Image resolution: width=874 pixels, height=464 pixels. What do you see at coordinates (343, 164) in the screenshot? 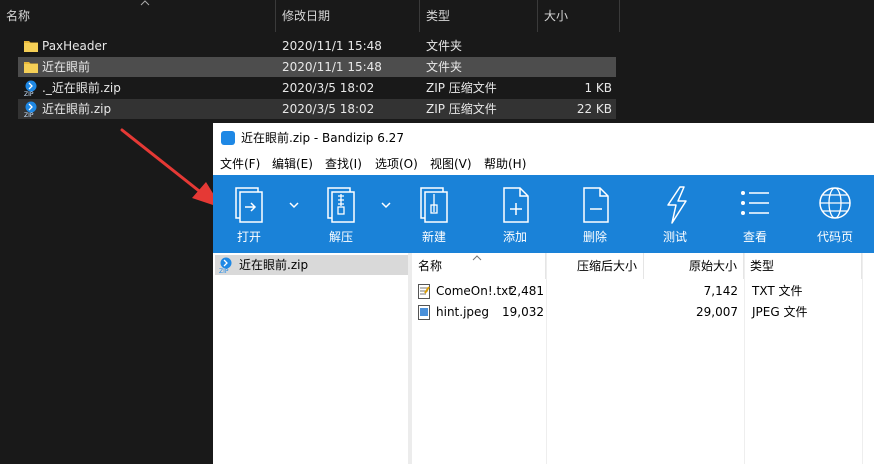
I see `menu-find: 查找(I)` at bounding box center [343, 164].